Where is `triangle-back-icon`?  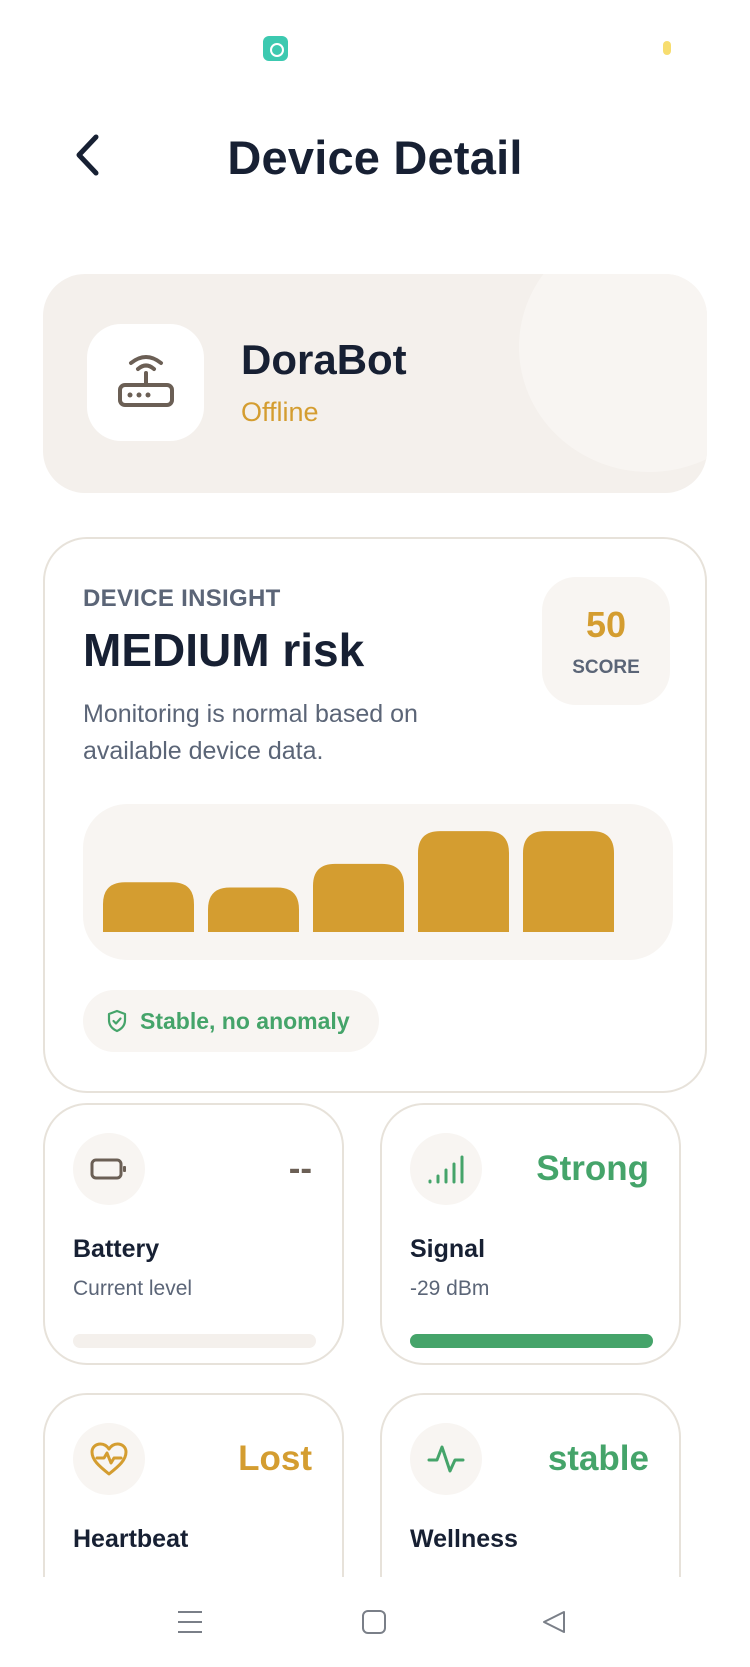
triangle-back-icon is located at coordinates (554, 1622).